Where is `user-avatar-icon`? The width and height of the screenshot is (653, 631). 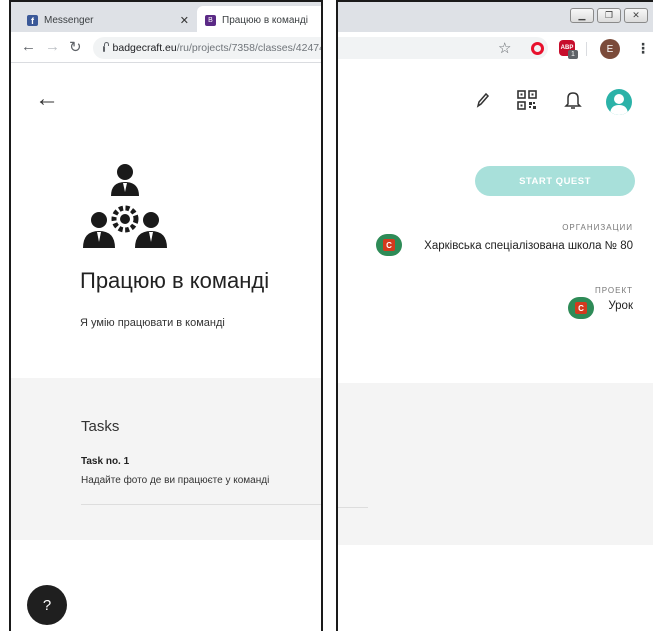 user-avatar-icon is located at coordinates (619, 102).